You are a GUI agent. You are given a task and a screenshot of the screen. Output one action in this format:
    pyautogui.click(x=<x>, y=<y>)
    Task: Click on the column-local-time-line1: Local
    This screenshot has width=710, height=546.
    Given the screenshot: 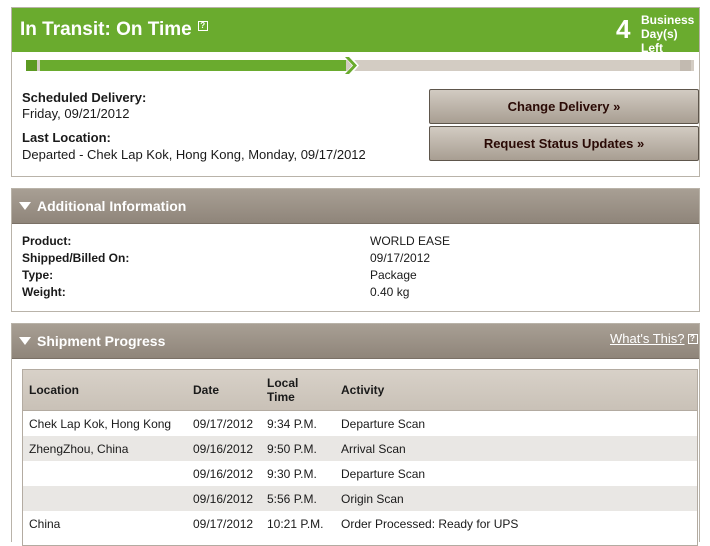 What is the action you would take?
    pyautogui.click(x=283, y=383)
    